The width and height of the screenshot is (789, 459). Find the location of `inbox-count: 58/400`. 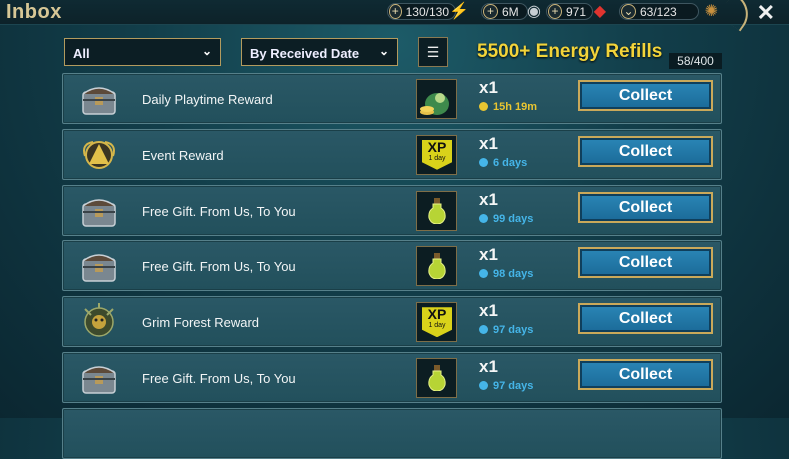

inbox-count: 58/400 is located at coordinates (695, 61).